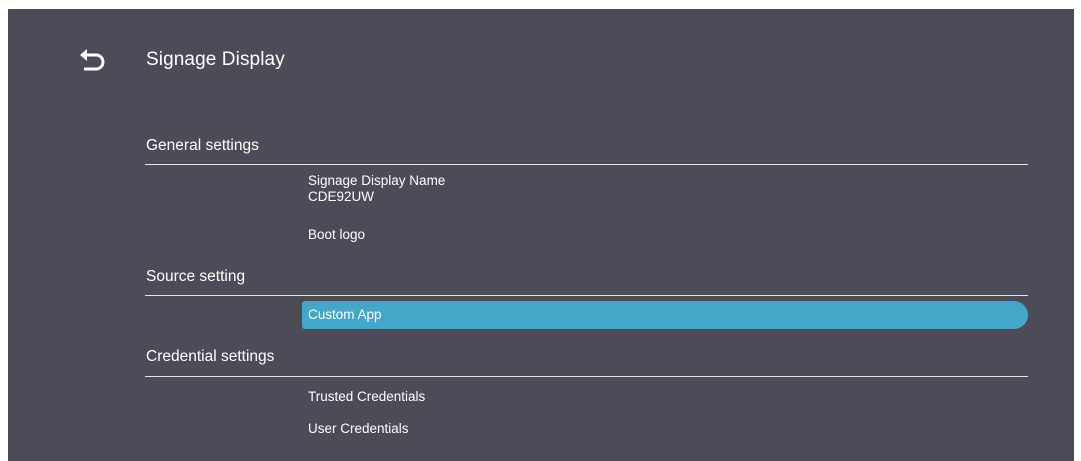  What do you see at coordinates (196, 276) in the screenshot?
I see `section-header-source-setting: Source setting` at bounding box center [196, 276].